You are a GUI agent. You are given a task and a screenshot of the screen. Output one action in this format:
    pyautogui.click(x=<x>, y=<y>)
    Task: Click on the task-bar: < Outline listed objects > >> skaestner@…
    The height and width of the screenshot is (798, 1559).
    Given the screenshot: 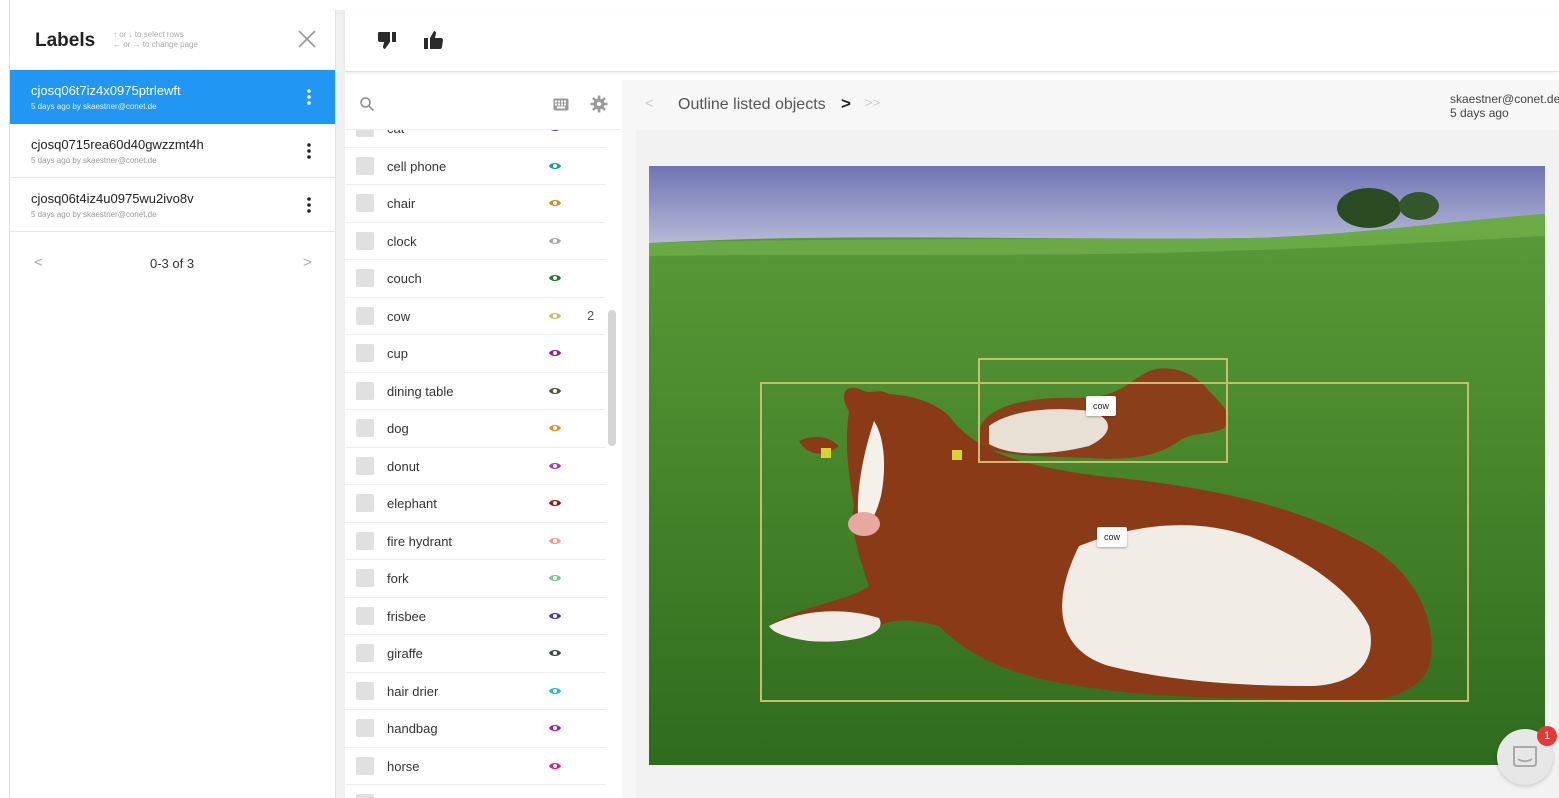 What is the action you would take?
    pyautogui.click(x=1090, y=105)
    